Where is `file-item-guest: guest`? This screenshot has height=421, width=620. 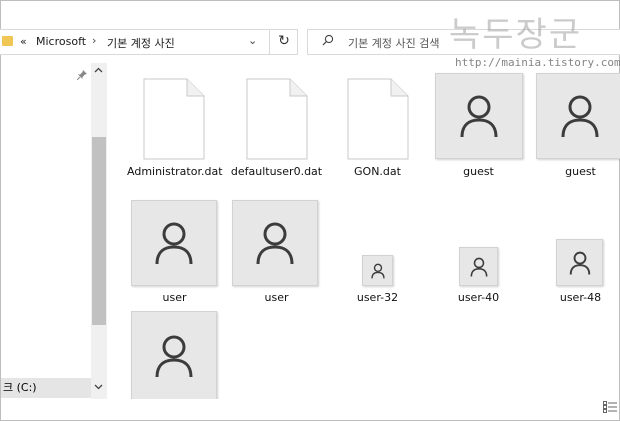 file-item-guest: guest is located at coordinates (478, 128).